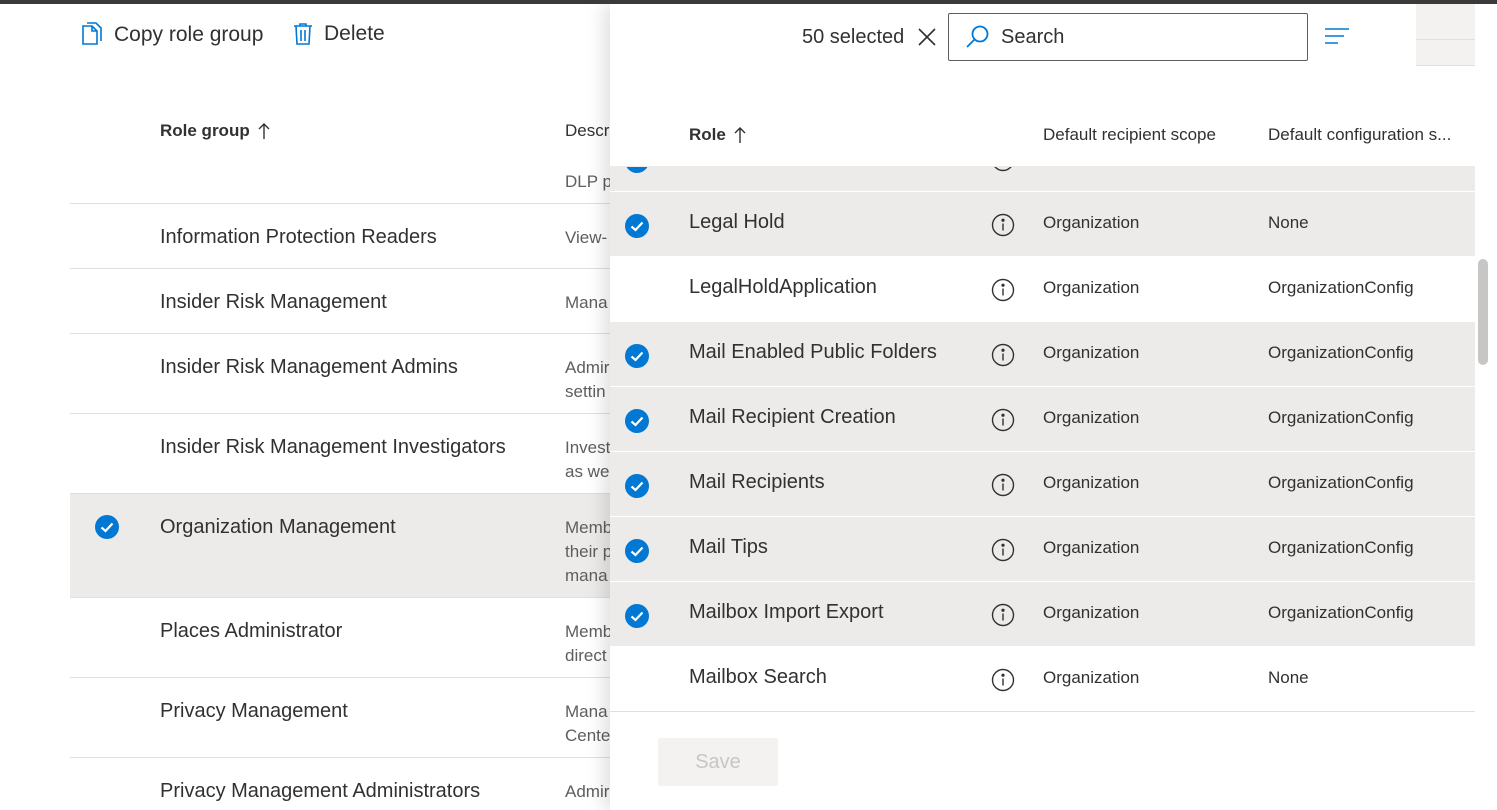 The image size is (1497, 810). I want to click on clear-selection-icon, so click(927, 37).